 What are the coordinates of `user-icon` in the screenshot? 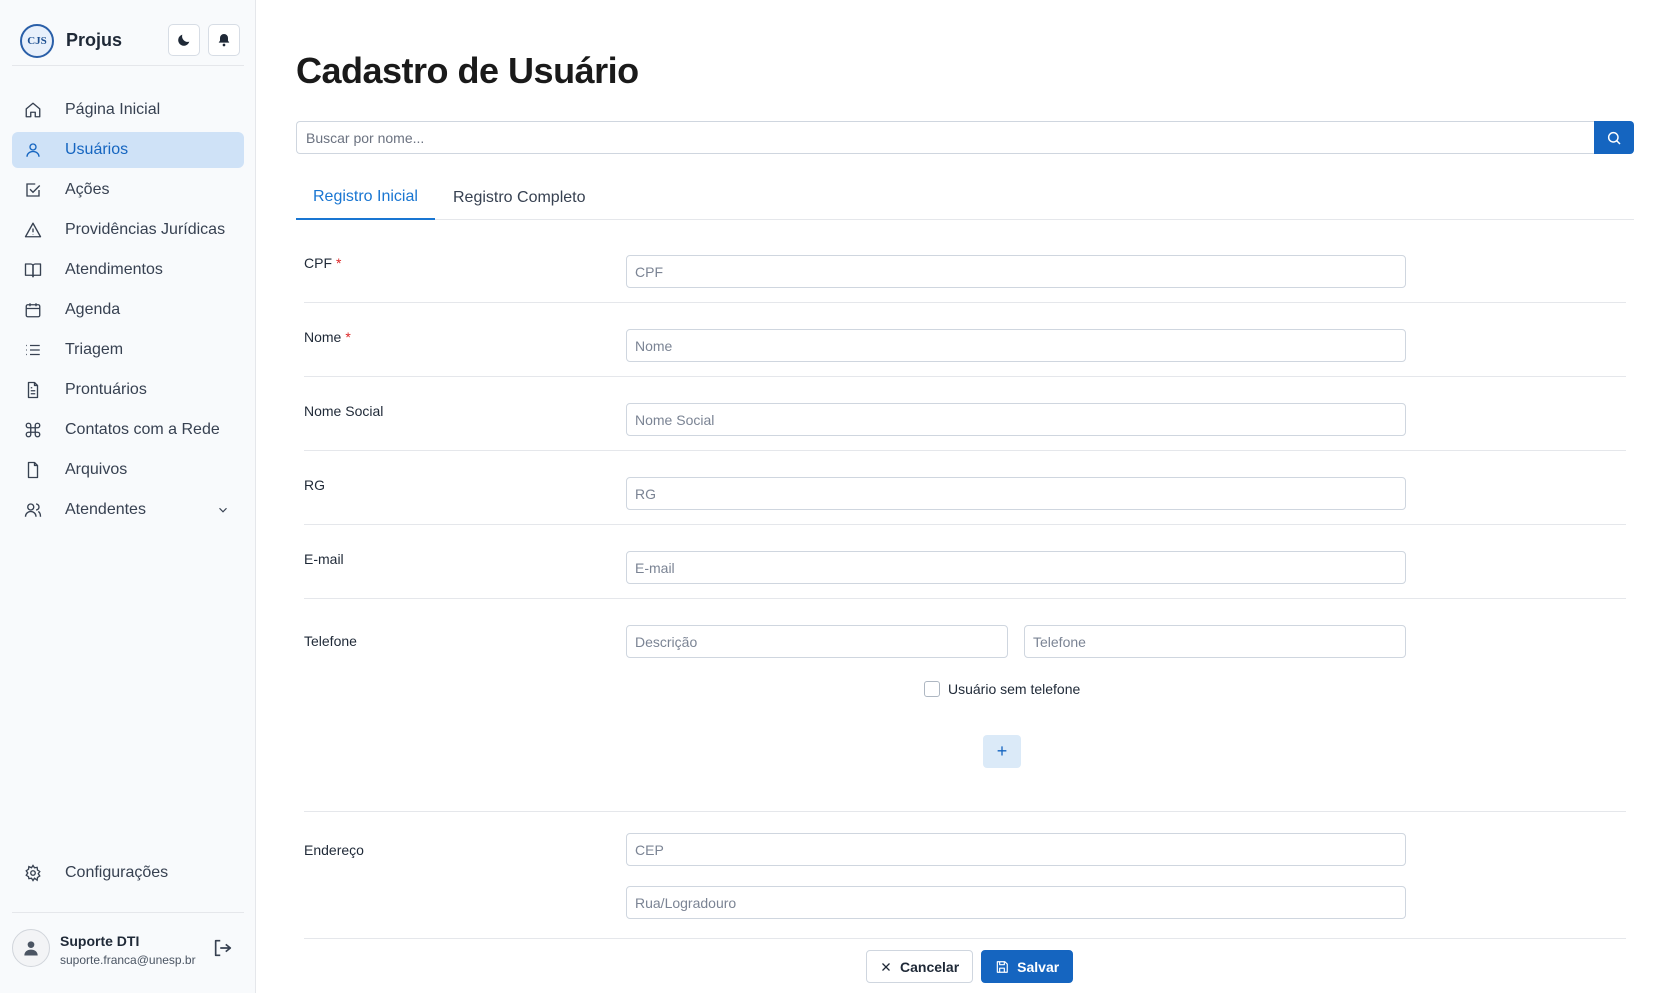 It's located at (33, 150).